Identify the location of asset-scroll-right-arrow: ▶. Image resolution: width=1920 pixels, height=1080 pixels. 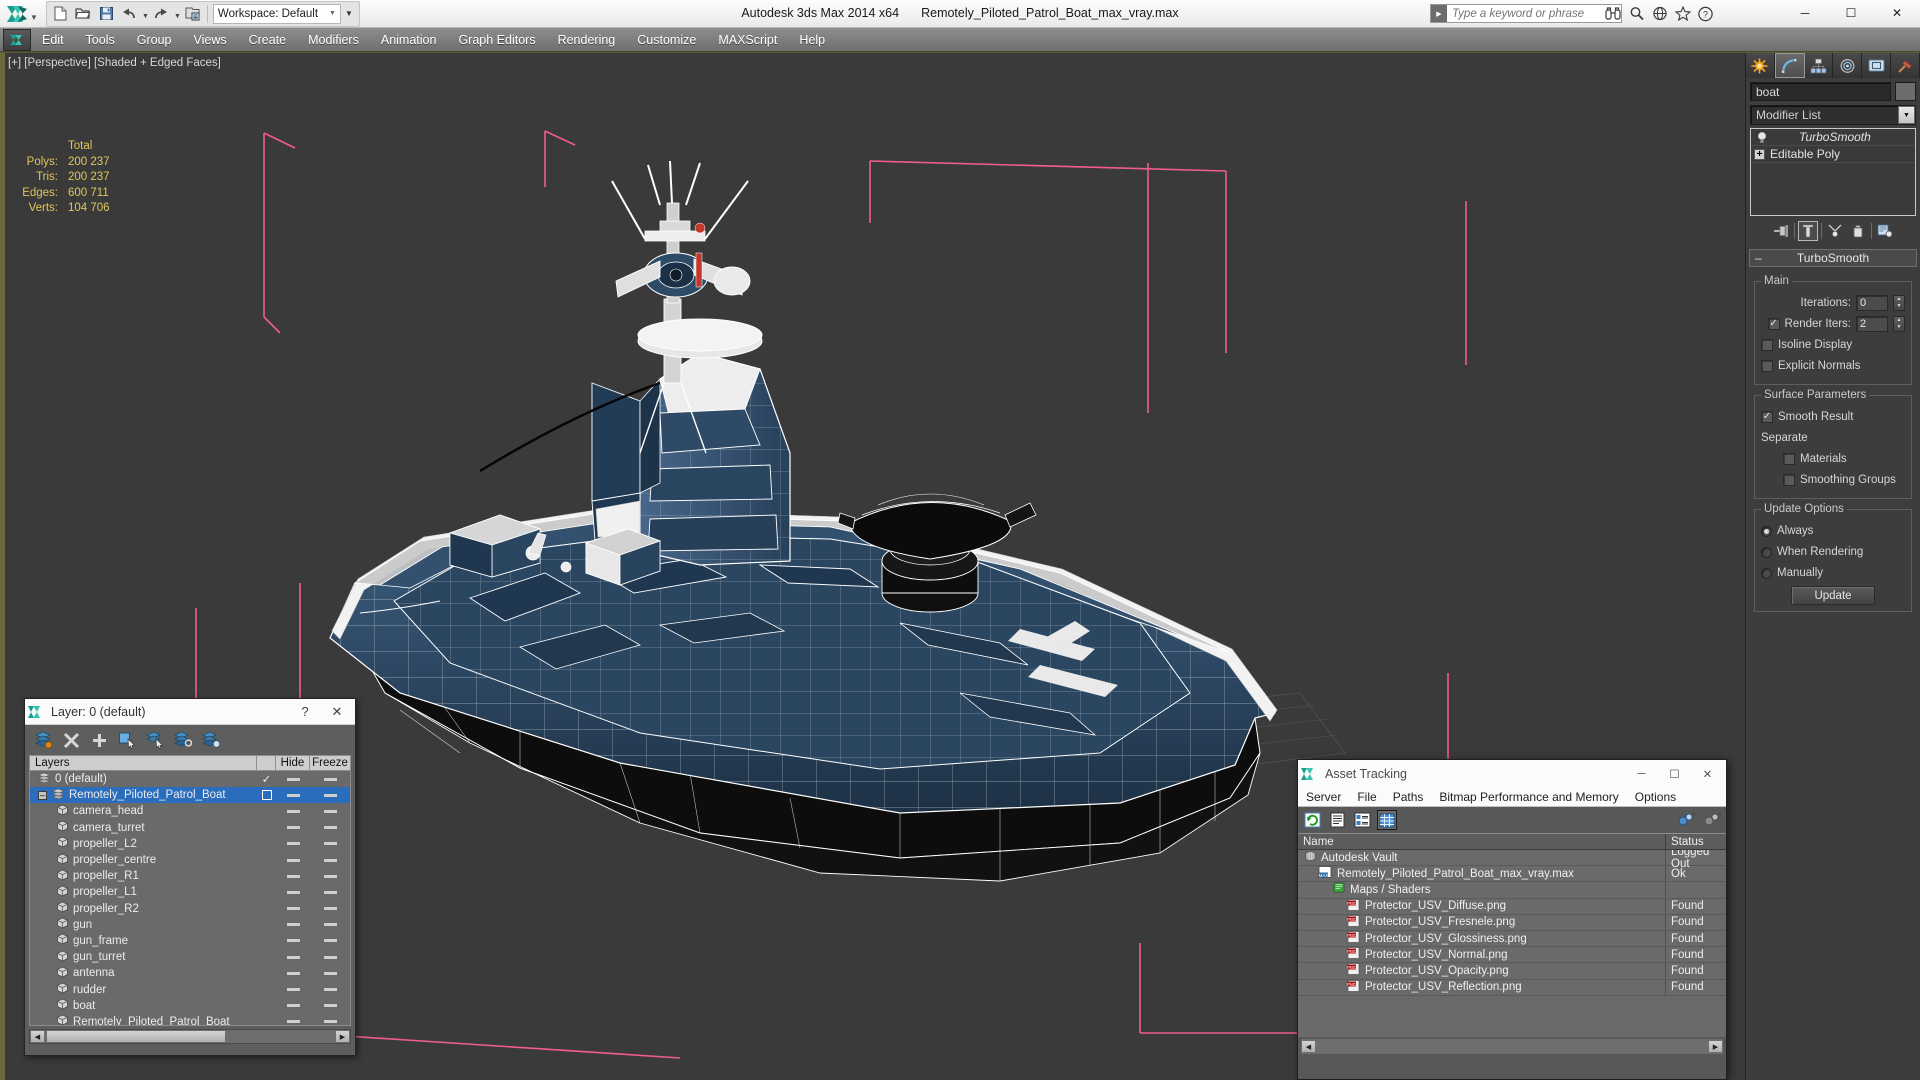
(1715, 1046).